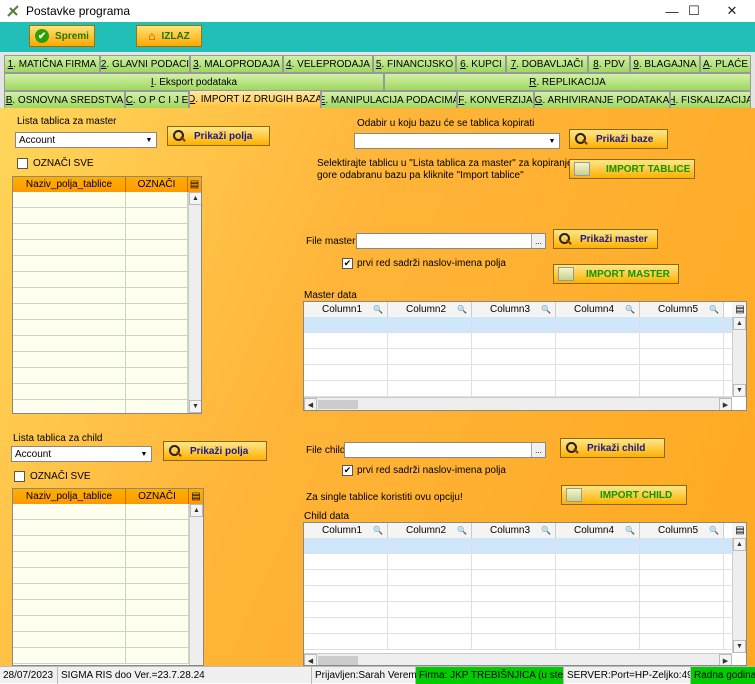 The image size is (755, 684). Describe the element at coordinates (346, 309) in the screenshot. I see `column-header: Column1 🔍` at that location.